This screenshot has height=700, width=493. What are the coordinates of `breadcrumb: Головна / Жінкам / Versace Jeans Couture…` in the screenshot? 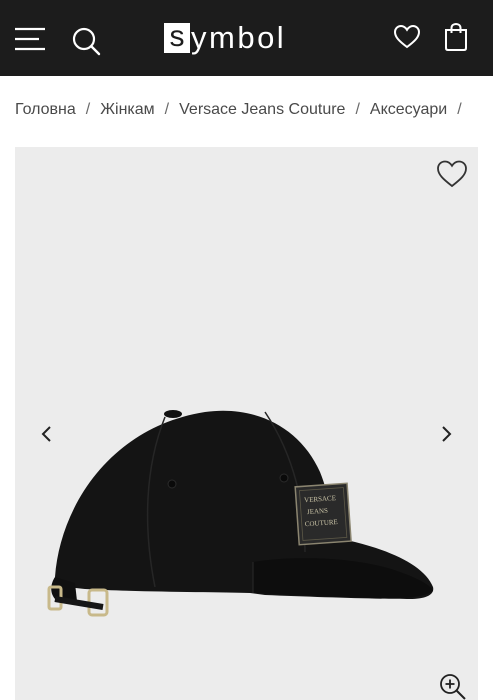 It's located at (254, 110).